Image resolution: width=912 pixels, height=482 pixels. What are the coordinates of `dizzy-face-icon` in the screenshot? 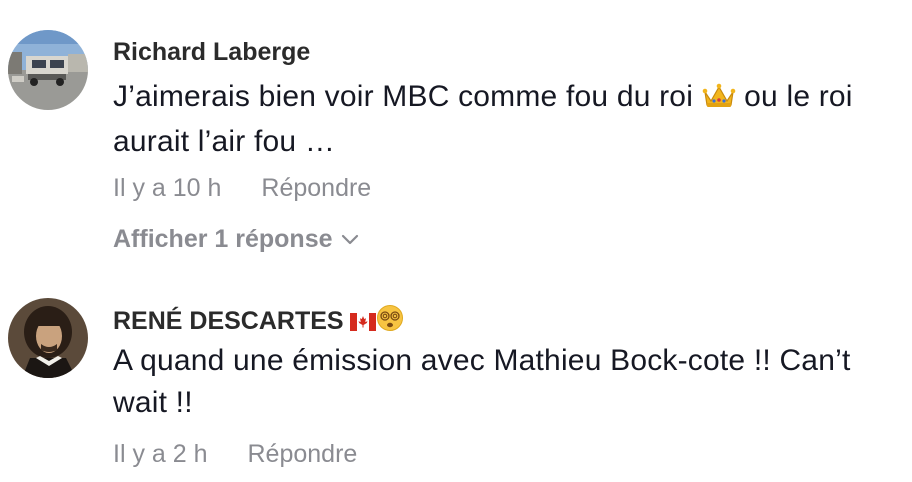 It's located at (390, 321).